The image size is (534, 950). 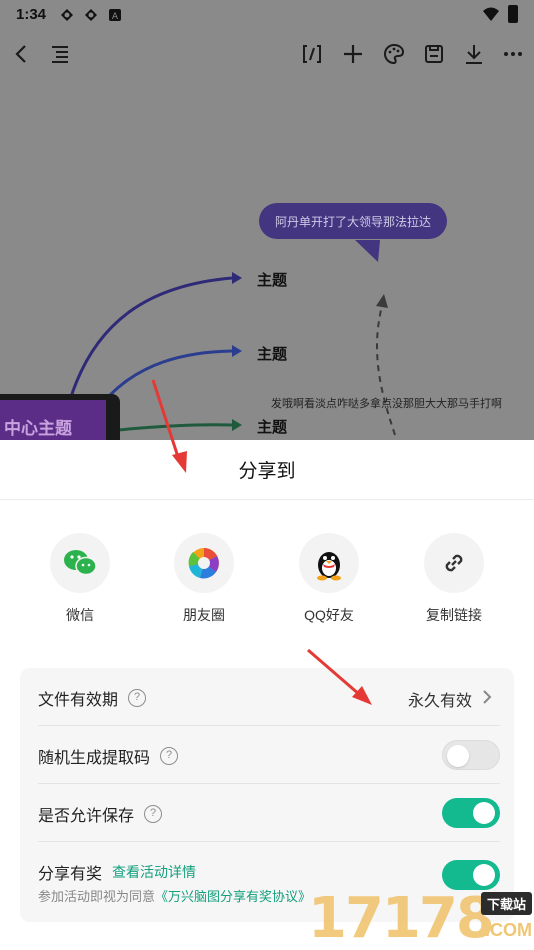 I want to click on editor-toolbar, so click(x=267, y=54).